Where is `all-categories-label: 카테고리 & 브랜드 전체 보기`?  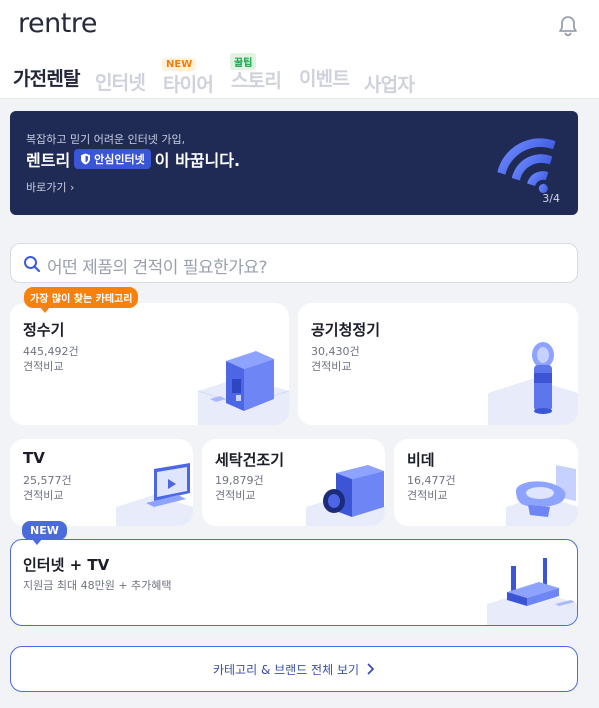 all-categories-label: 카테고리 & 브랜드 전체 보기 is located at coordinates (286, 669).